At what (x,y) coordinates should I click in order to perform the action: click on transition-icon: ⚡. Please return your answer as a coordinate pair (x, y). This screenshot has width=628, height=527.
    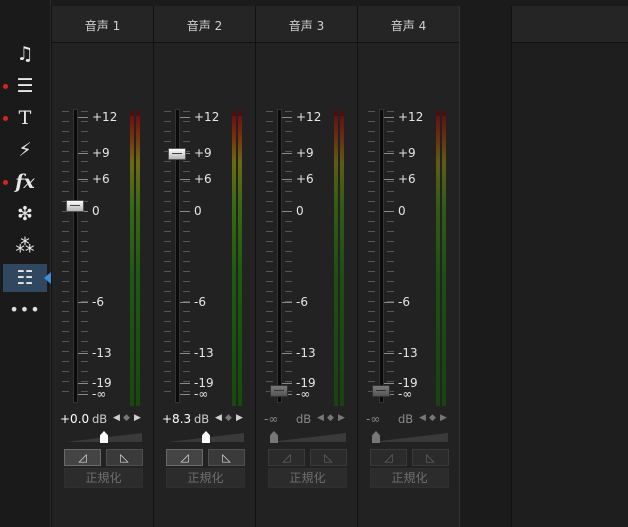
    Looking at the image, I should click on (25, 150).